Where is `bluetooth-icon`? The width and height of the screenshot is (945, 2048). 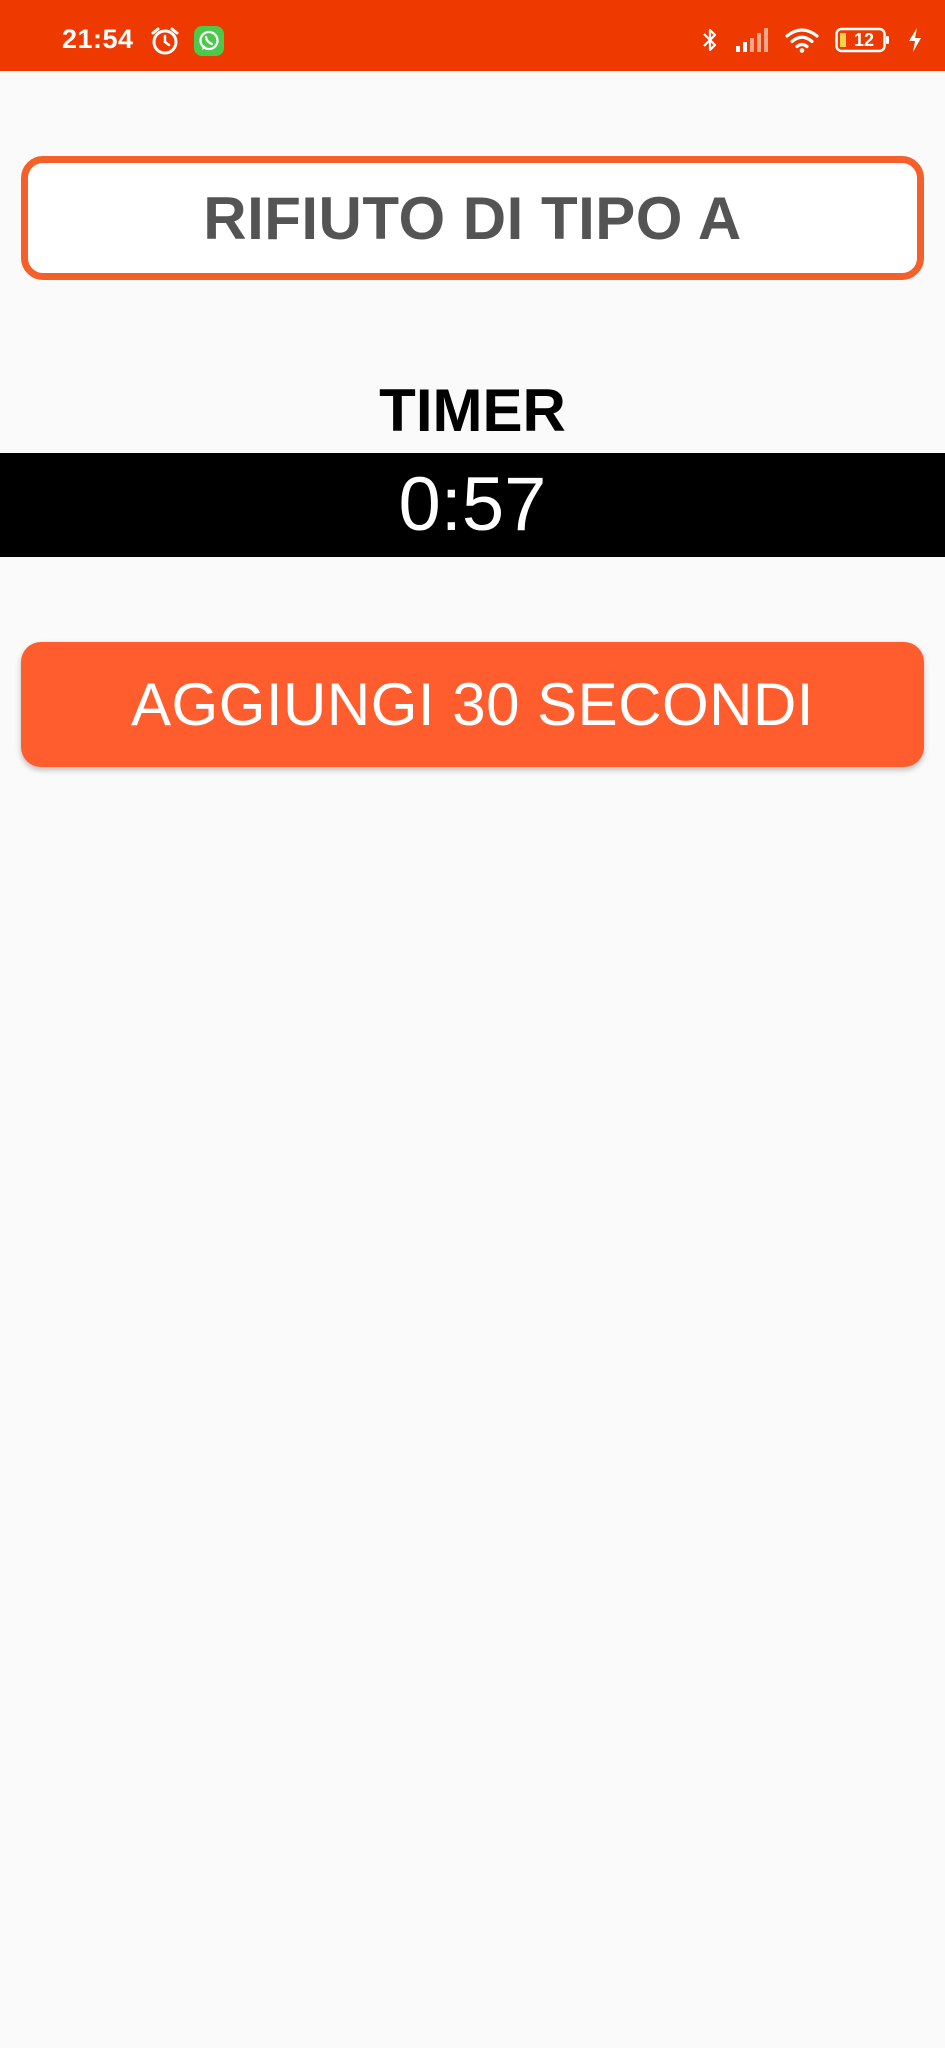
bluetooth-icon is located at coordinates (710, 40).